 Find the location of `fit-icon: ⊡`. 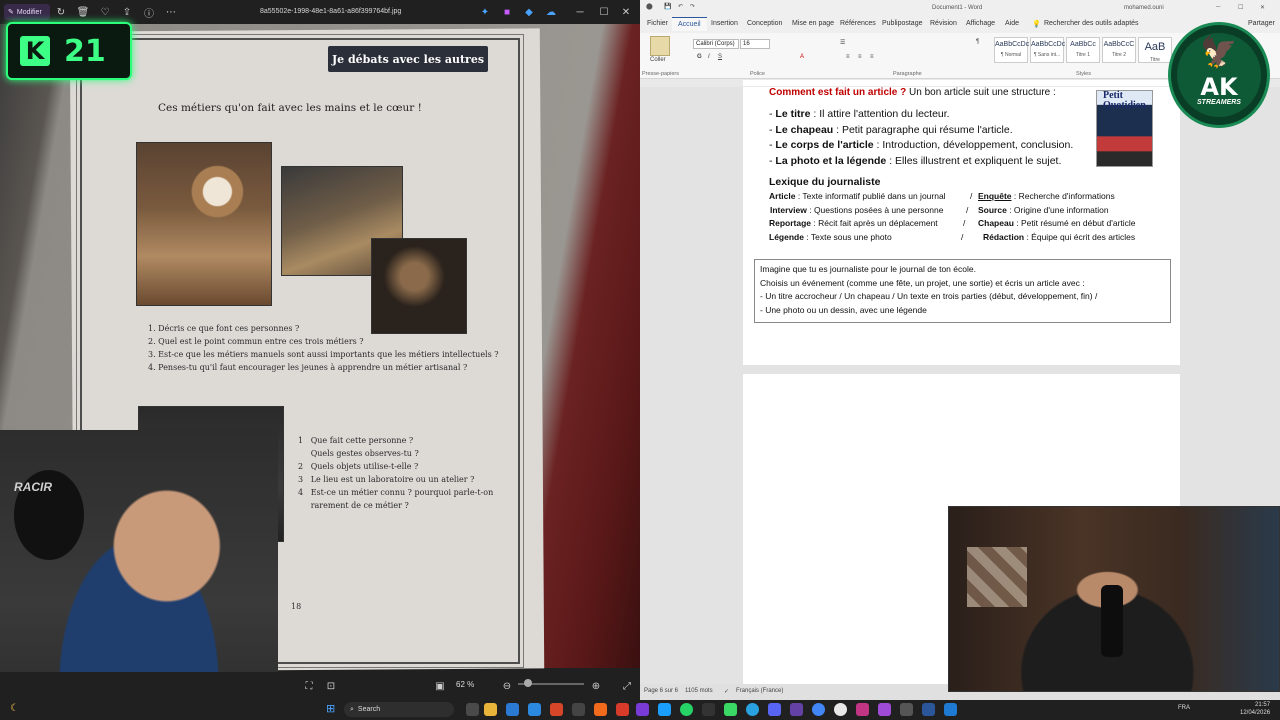

fit-icon: ⊡ is located at coordinates (331, 686).